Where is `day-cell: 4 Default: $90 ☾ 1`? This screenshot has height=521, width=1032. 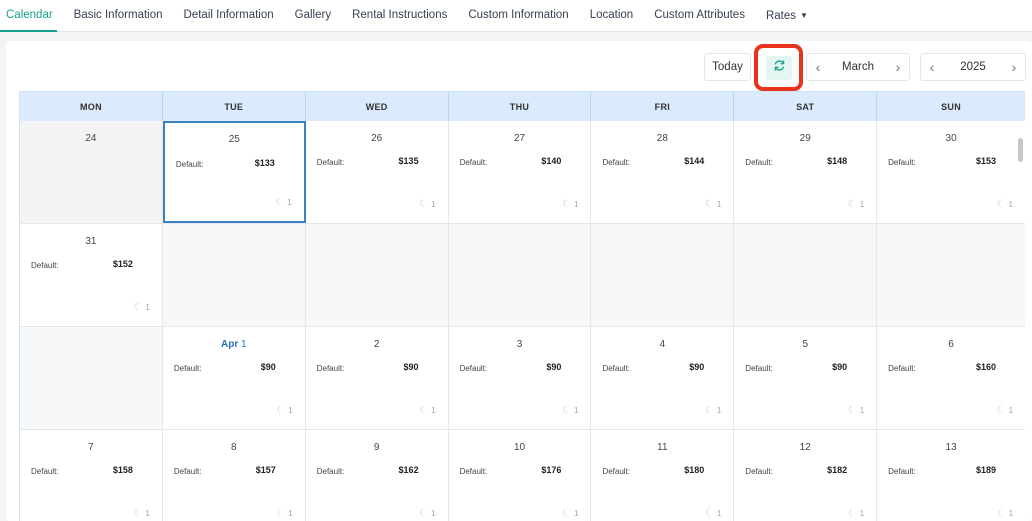
day-cell: 4 Default: $90 ☾ 1 is located at coordinates (663, 378).